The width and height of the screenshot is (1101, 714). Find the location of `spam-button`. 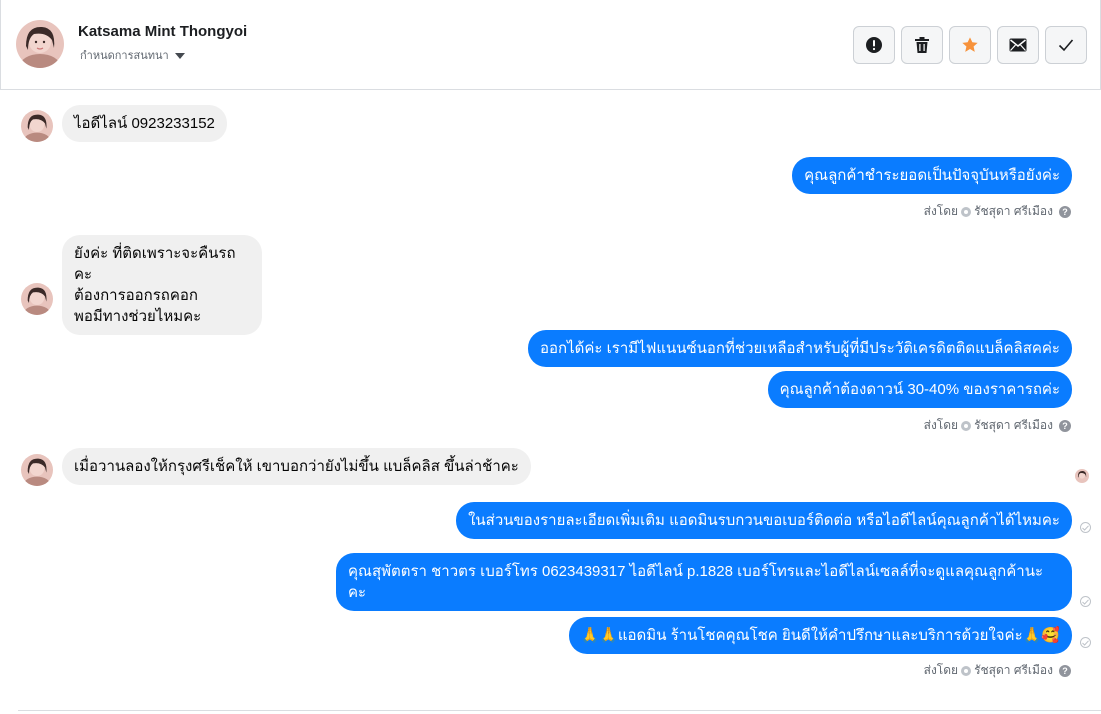

spam-button is located at coordinates (874, 45).